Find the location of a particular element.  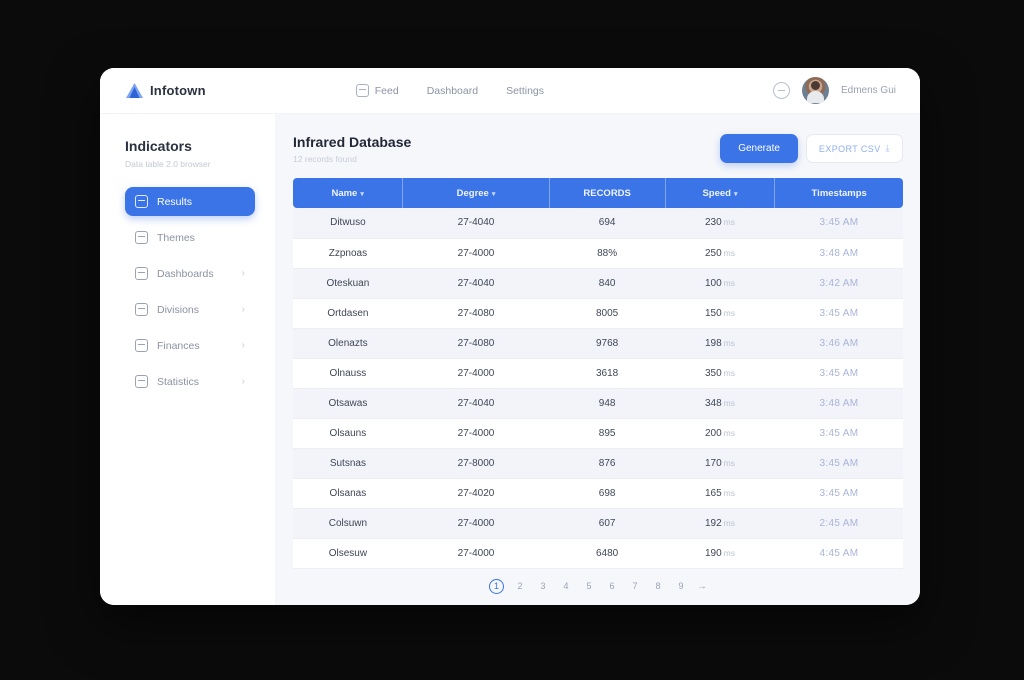

page-button-5: 5 is located at coordinates (589, 586).